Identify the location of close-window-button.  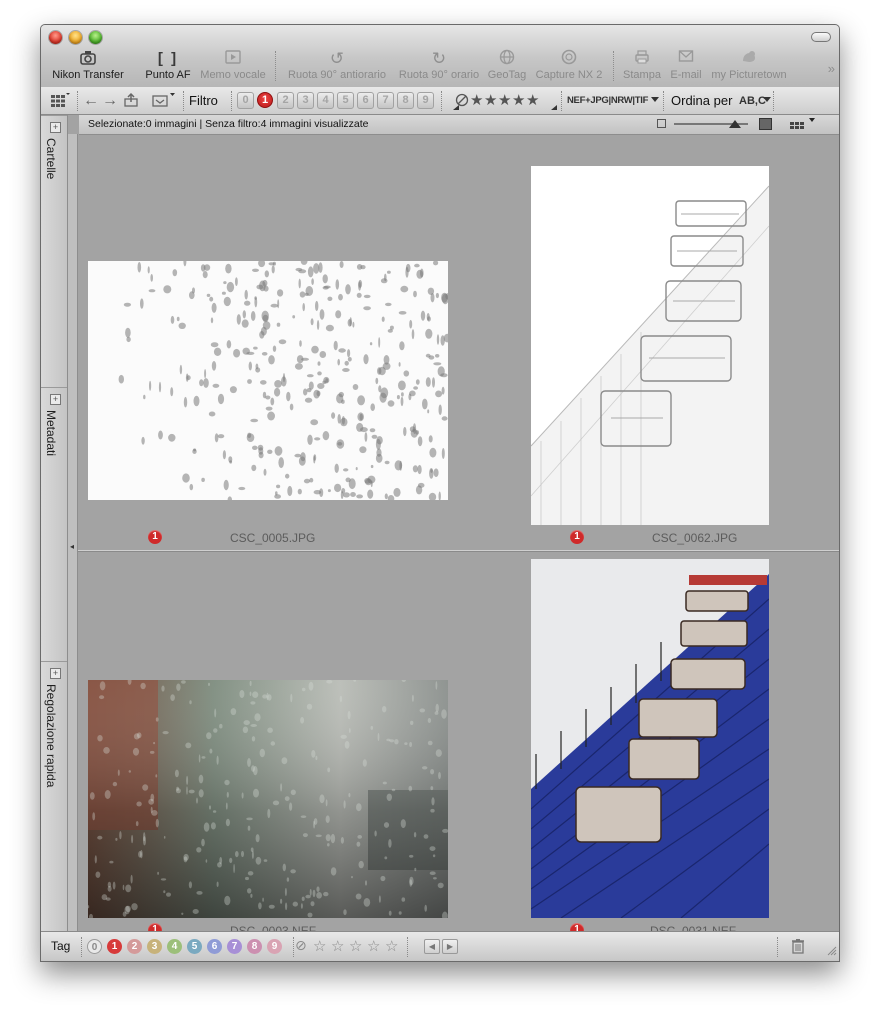
(55, 37).